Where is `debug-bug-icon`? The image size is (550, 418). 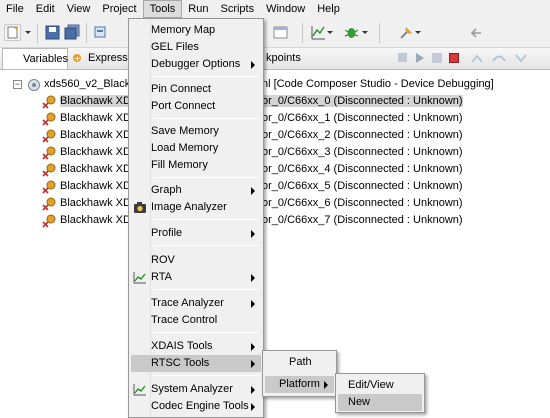
debug-bug-icon is located at coordinates (351, 32).